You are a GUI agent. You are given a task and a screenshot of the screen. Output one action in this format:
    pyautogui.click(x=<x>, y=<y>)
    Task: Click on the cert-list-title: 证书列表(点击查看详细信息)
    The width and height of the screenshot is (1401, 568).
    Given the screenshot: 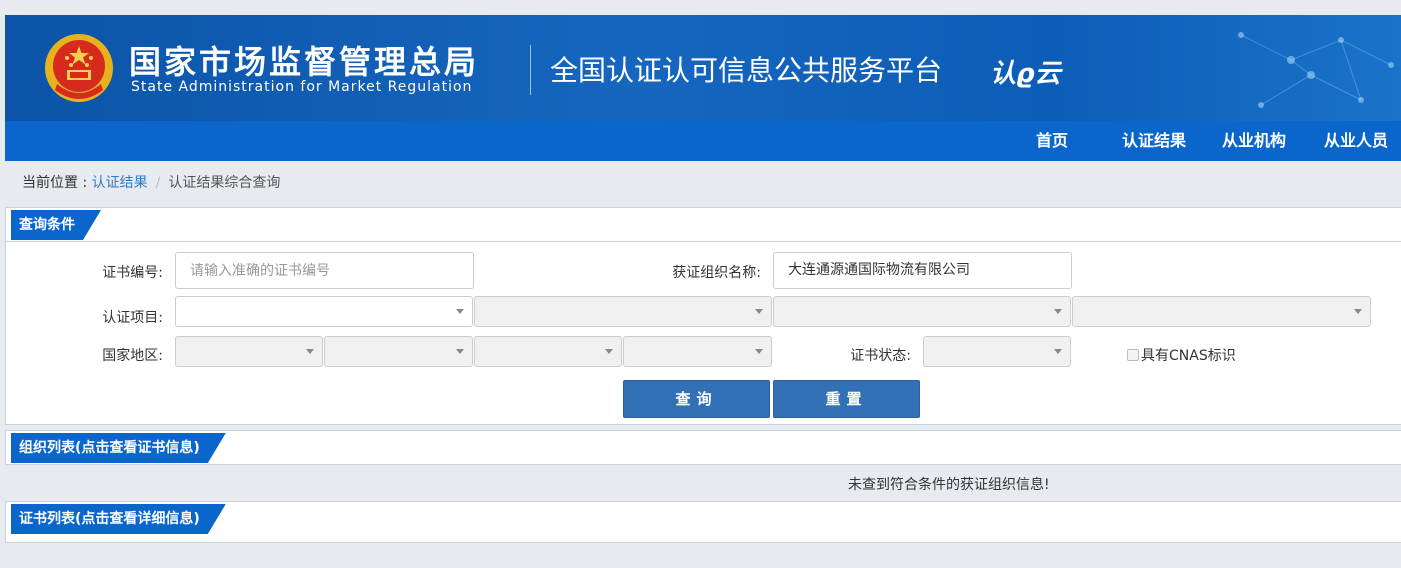 What is the action you would take?
    pyautogui.click(x=118, y=519)
    